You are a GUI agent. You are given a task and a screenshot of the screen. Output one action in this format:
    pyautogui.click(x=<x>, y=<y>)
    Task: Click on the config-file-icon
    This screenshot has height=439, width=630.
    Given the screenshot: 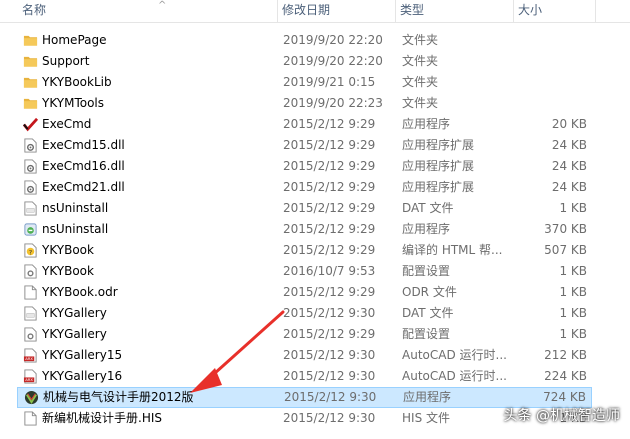 What is the action you would take?
    pyautogui.click(x=30, y=271)
    